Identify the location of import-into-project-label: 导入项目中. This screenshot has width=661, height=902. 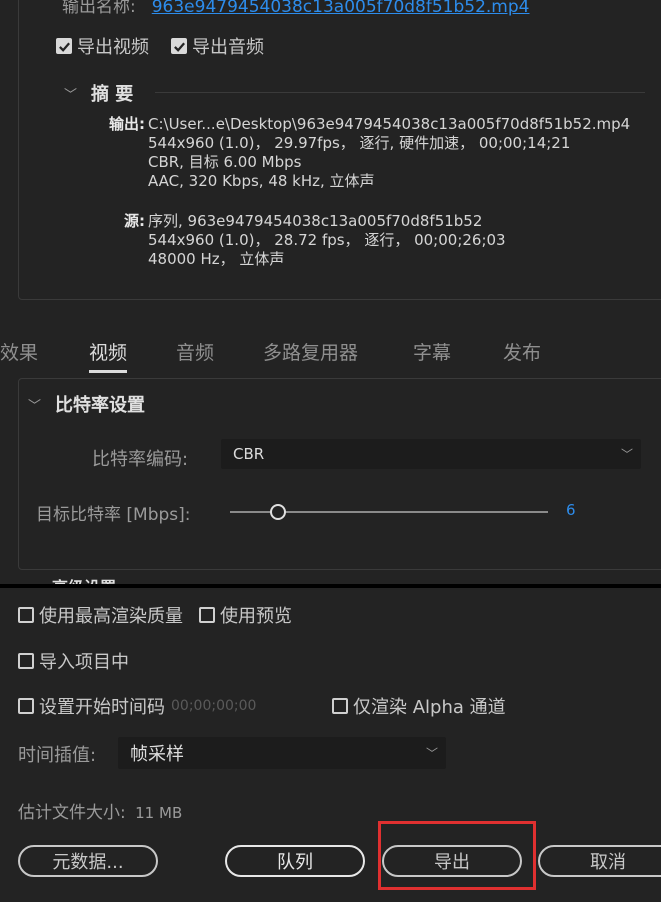
(84, 662).